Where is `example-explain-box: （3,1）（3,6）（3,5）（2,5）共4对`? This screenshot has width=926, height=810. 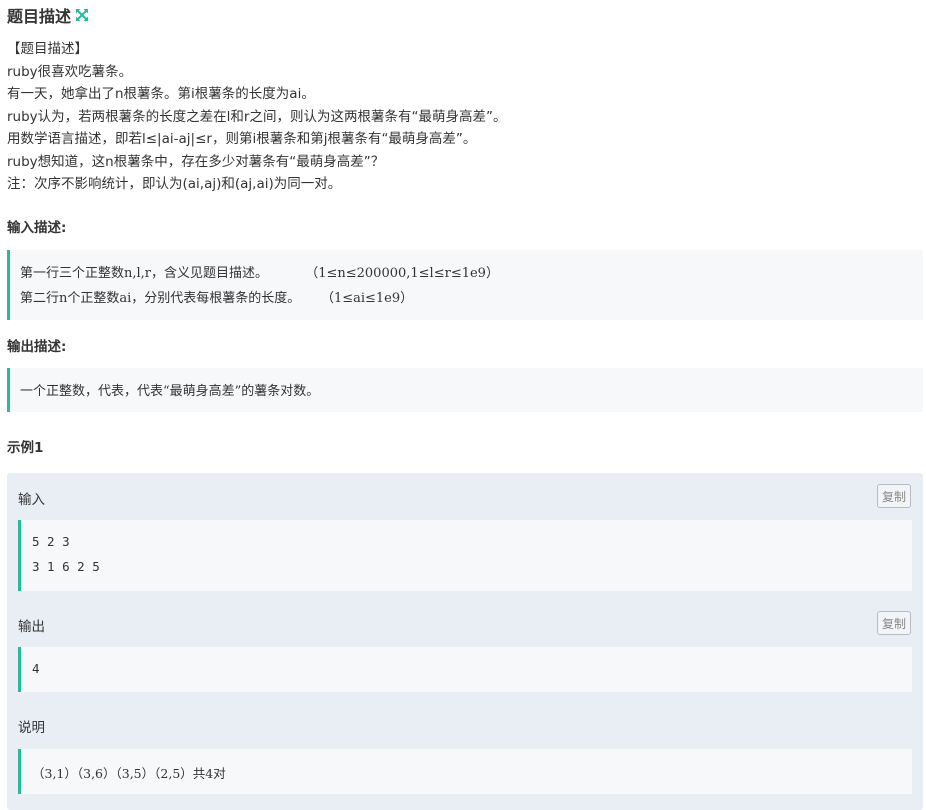 example-explain-box: （3,1）（3,6）（3,5）（2,5）共4对 is located at coordinates (465, 771).